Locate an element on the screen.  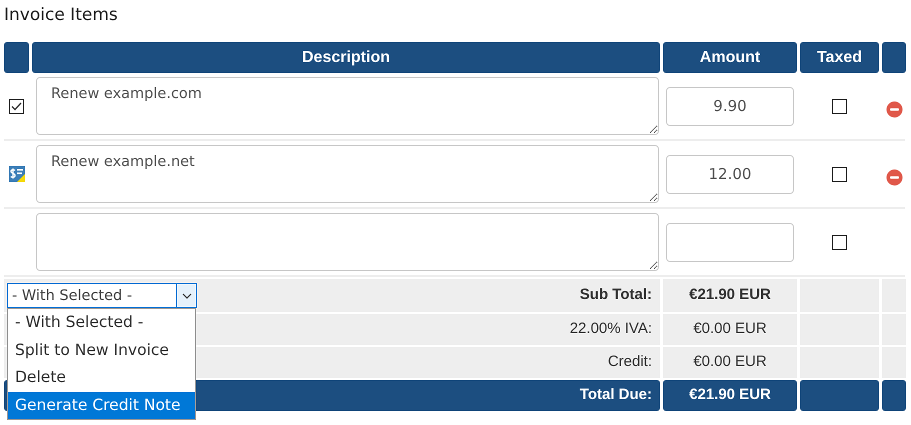
total-label: Total Due: is located at coordinates (616, 395).